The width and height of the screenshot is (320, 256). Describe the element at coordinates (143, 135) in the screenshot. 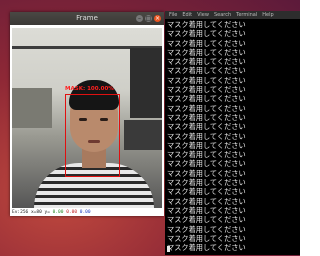

I see `background-chair` at that location.